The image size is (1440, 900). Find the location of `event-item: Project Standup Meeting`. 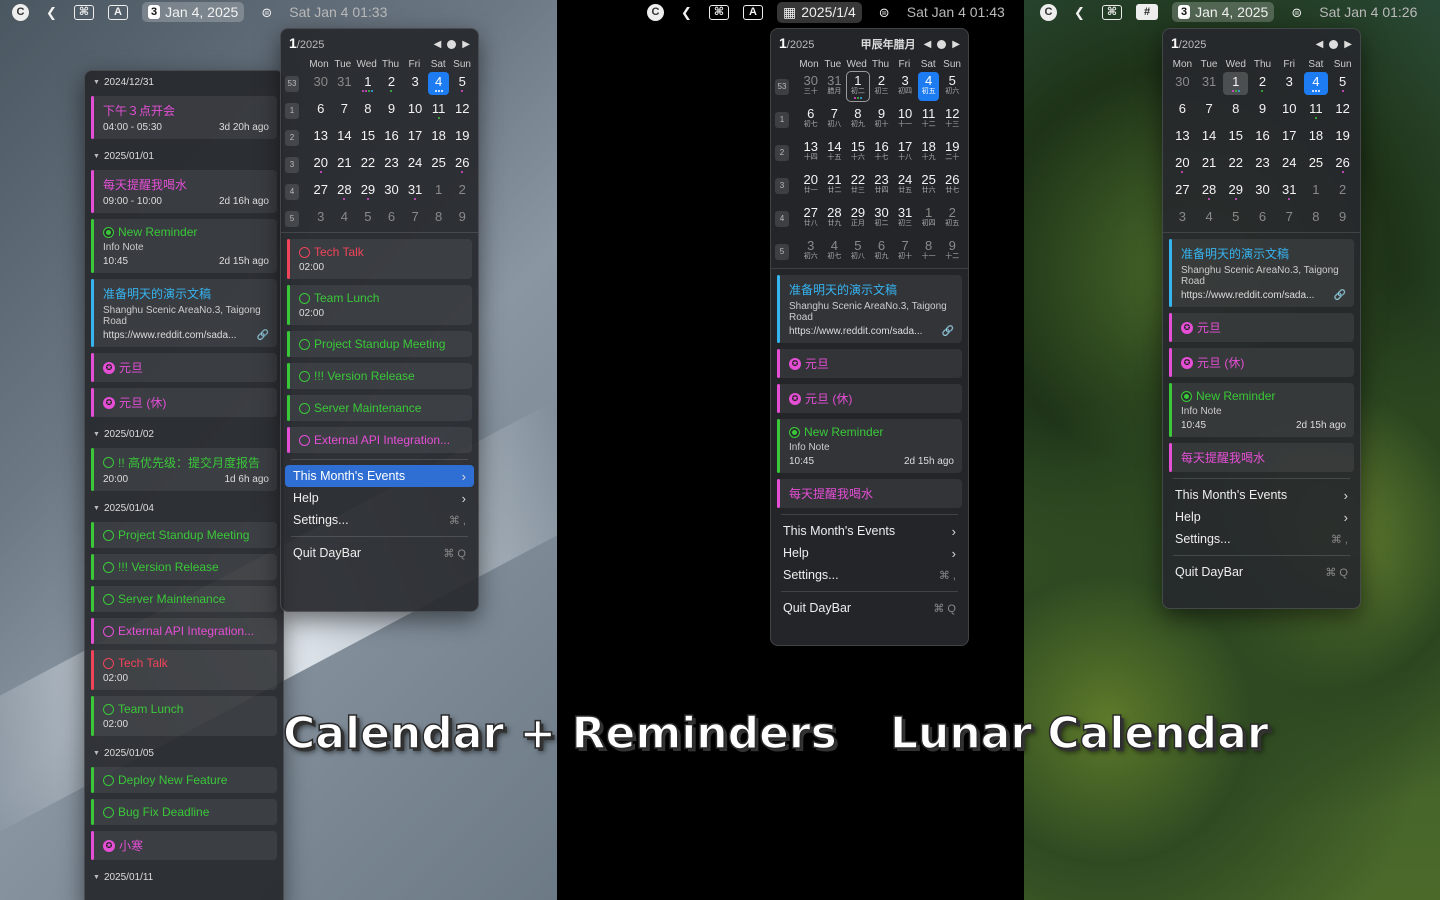

event-item: Project Standup Meeting is located at coordinates (184, 535).